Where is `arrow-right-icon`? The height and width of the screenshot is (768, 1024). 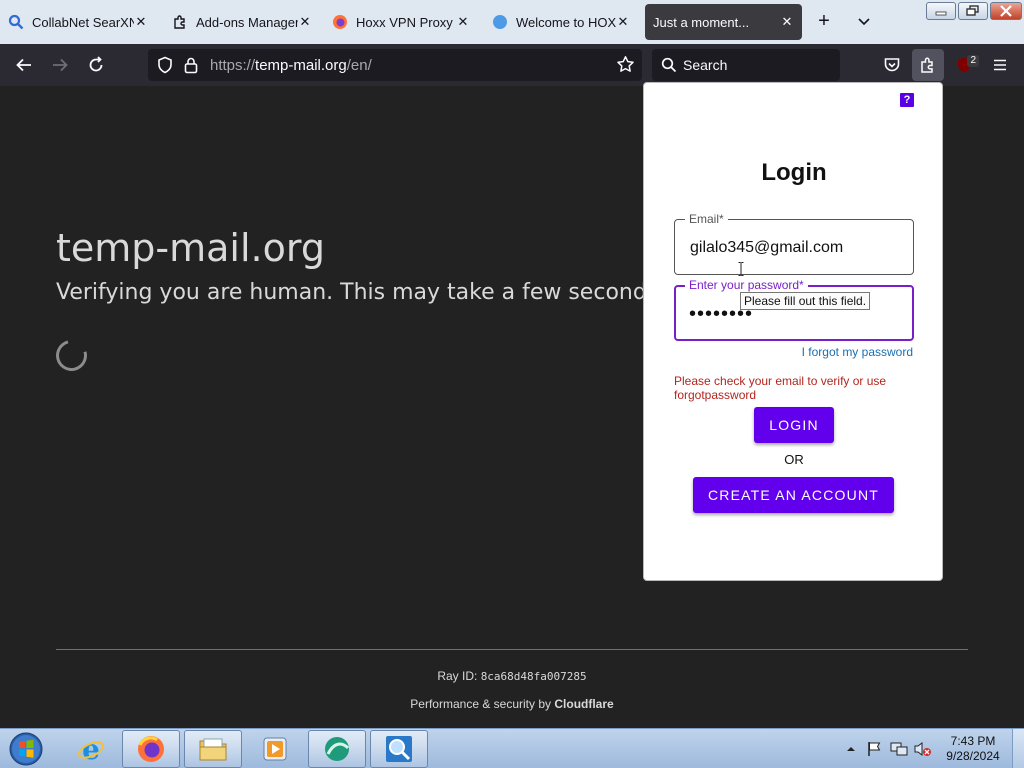
arrow-right-icon is located at coordinates (60, 65).